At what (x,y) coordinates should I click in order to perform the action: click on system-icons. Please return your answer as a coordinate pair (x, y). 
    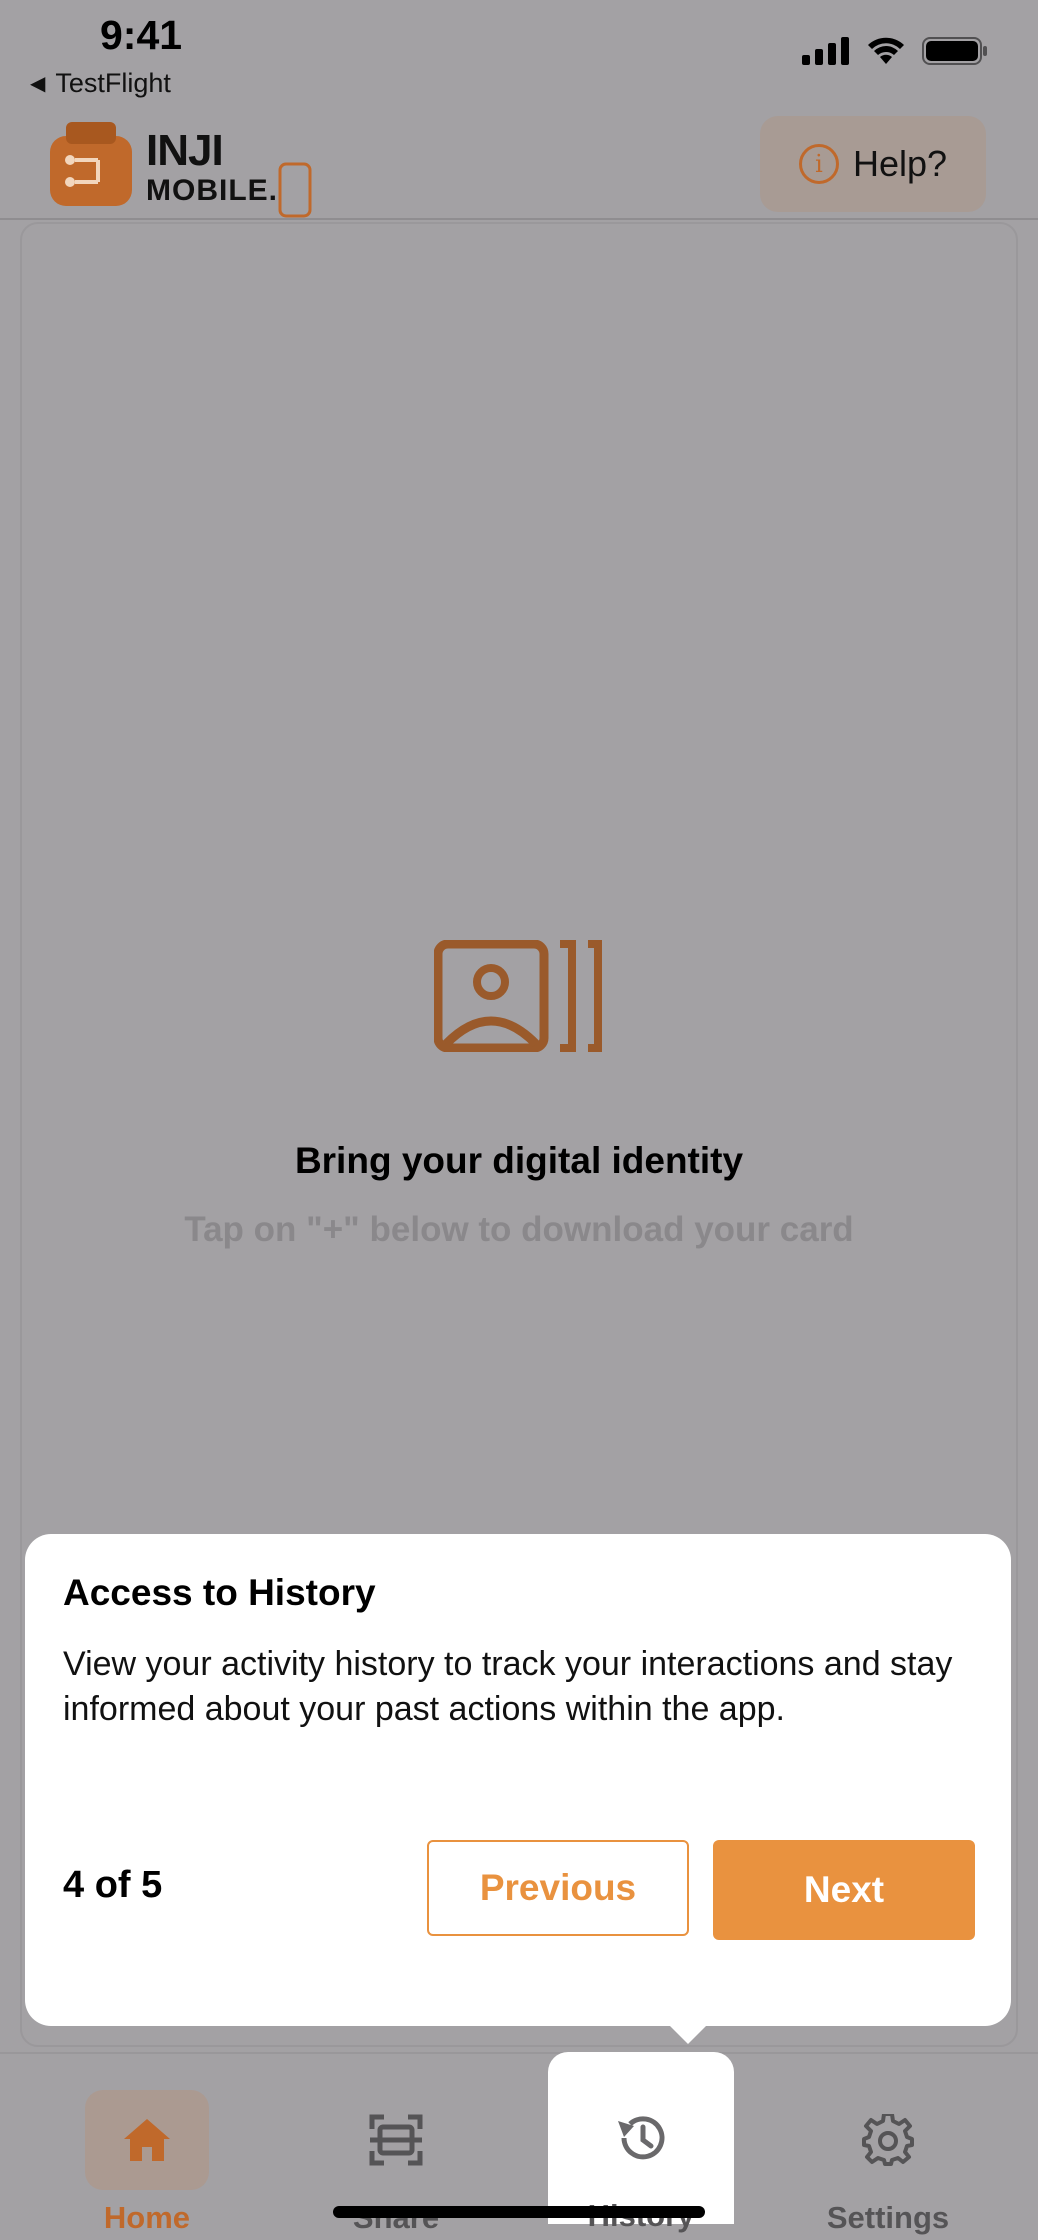
    Looking at the image, I should click on (895, 51).